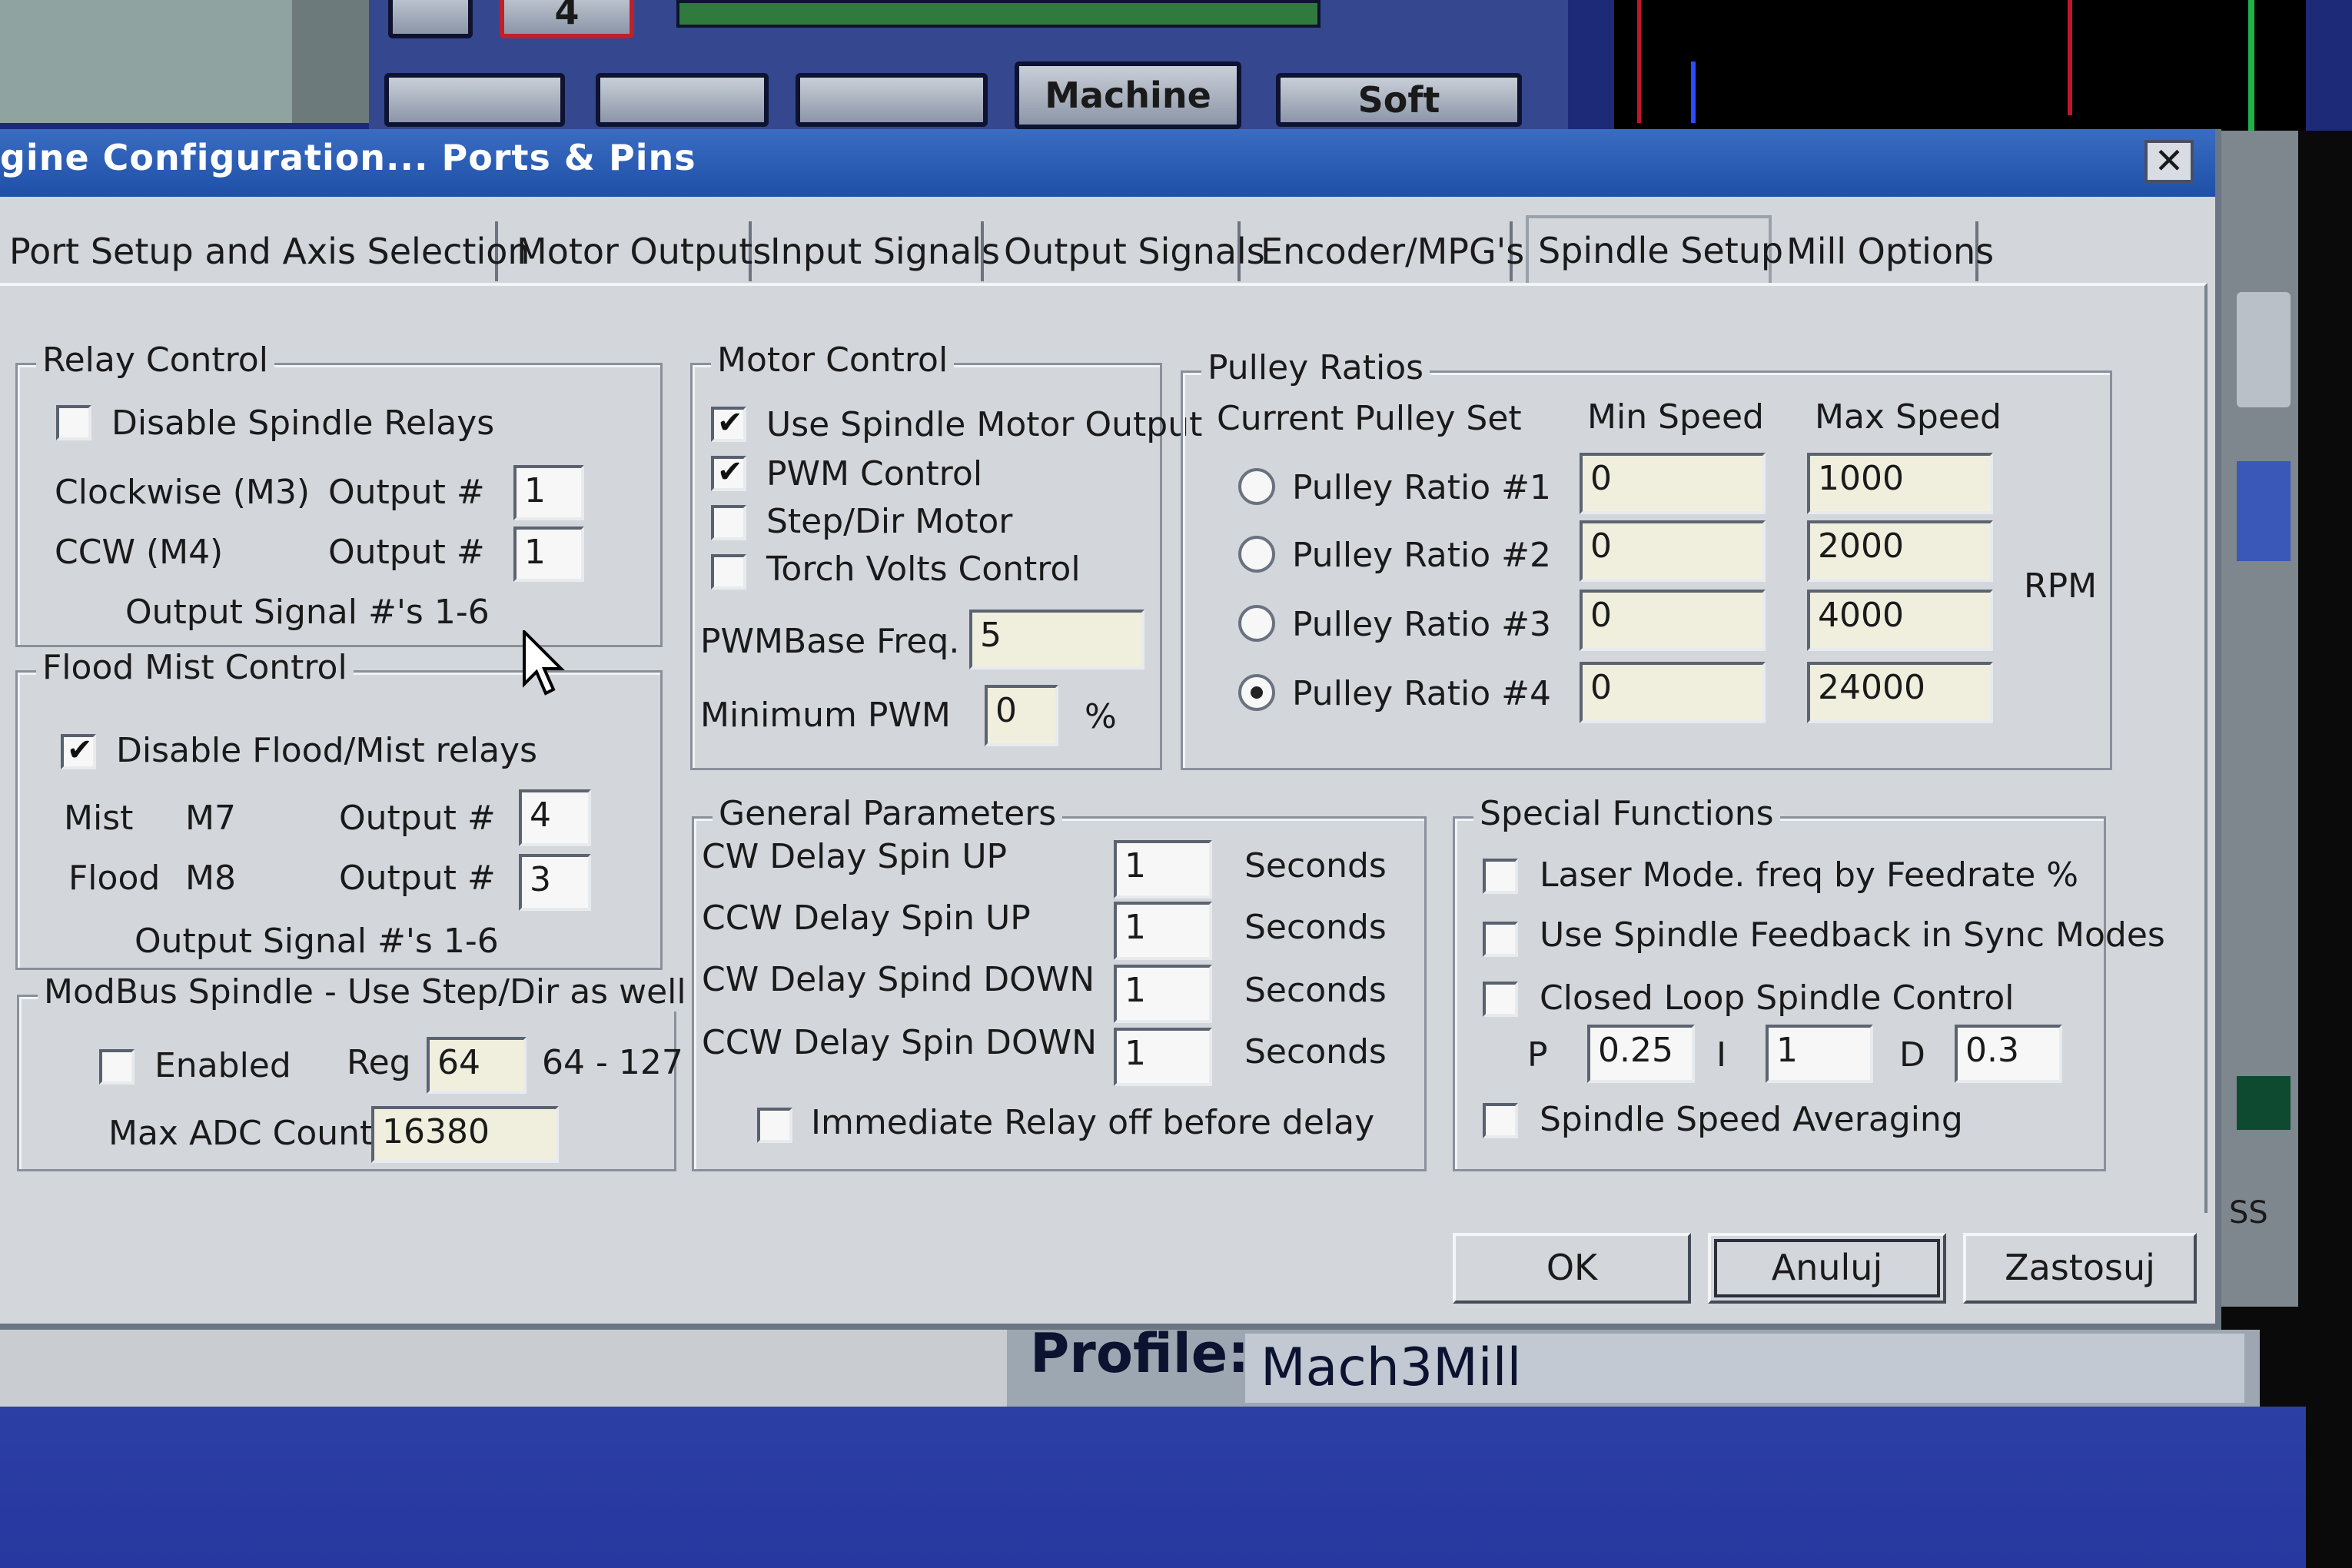 The height and width of the screenshot is (1568, 2352). I want to click on max-adc-label: Max ADC Count, so click(241, 1133).